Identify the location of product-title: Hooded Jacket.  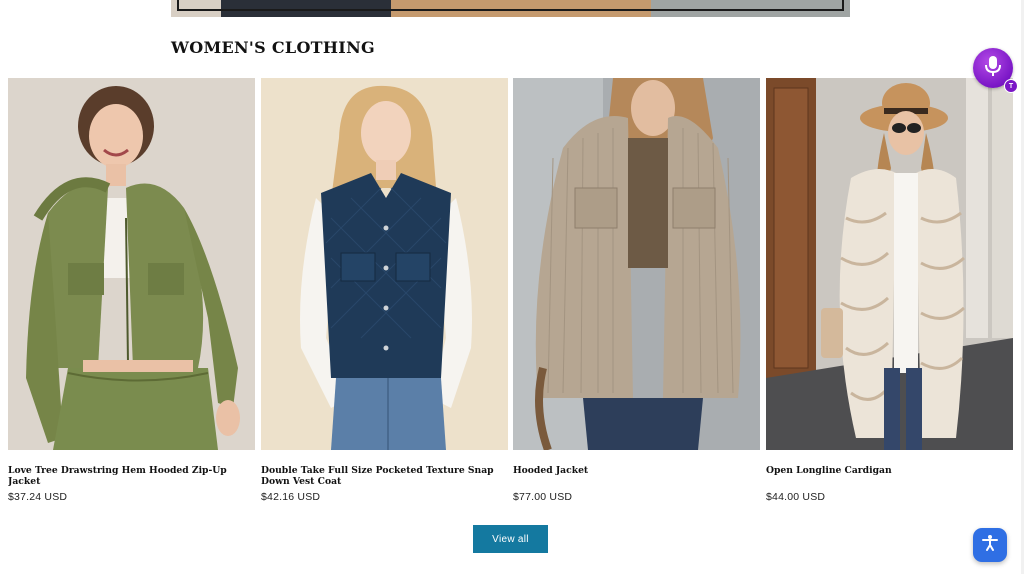
(636, 476).